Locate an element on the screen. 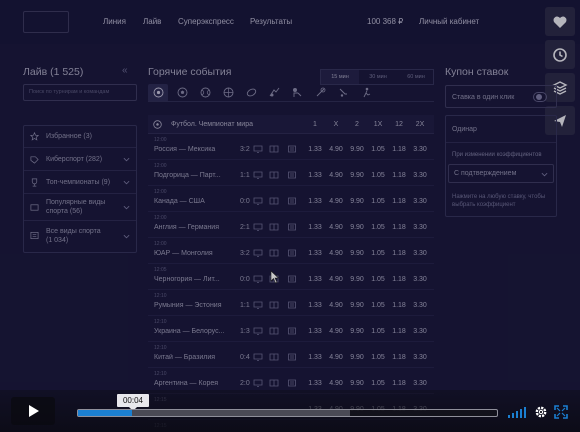 This screenshot has width=580, height=432. basketball-icon is located at coordinates (228, 92).